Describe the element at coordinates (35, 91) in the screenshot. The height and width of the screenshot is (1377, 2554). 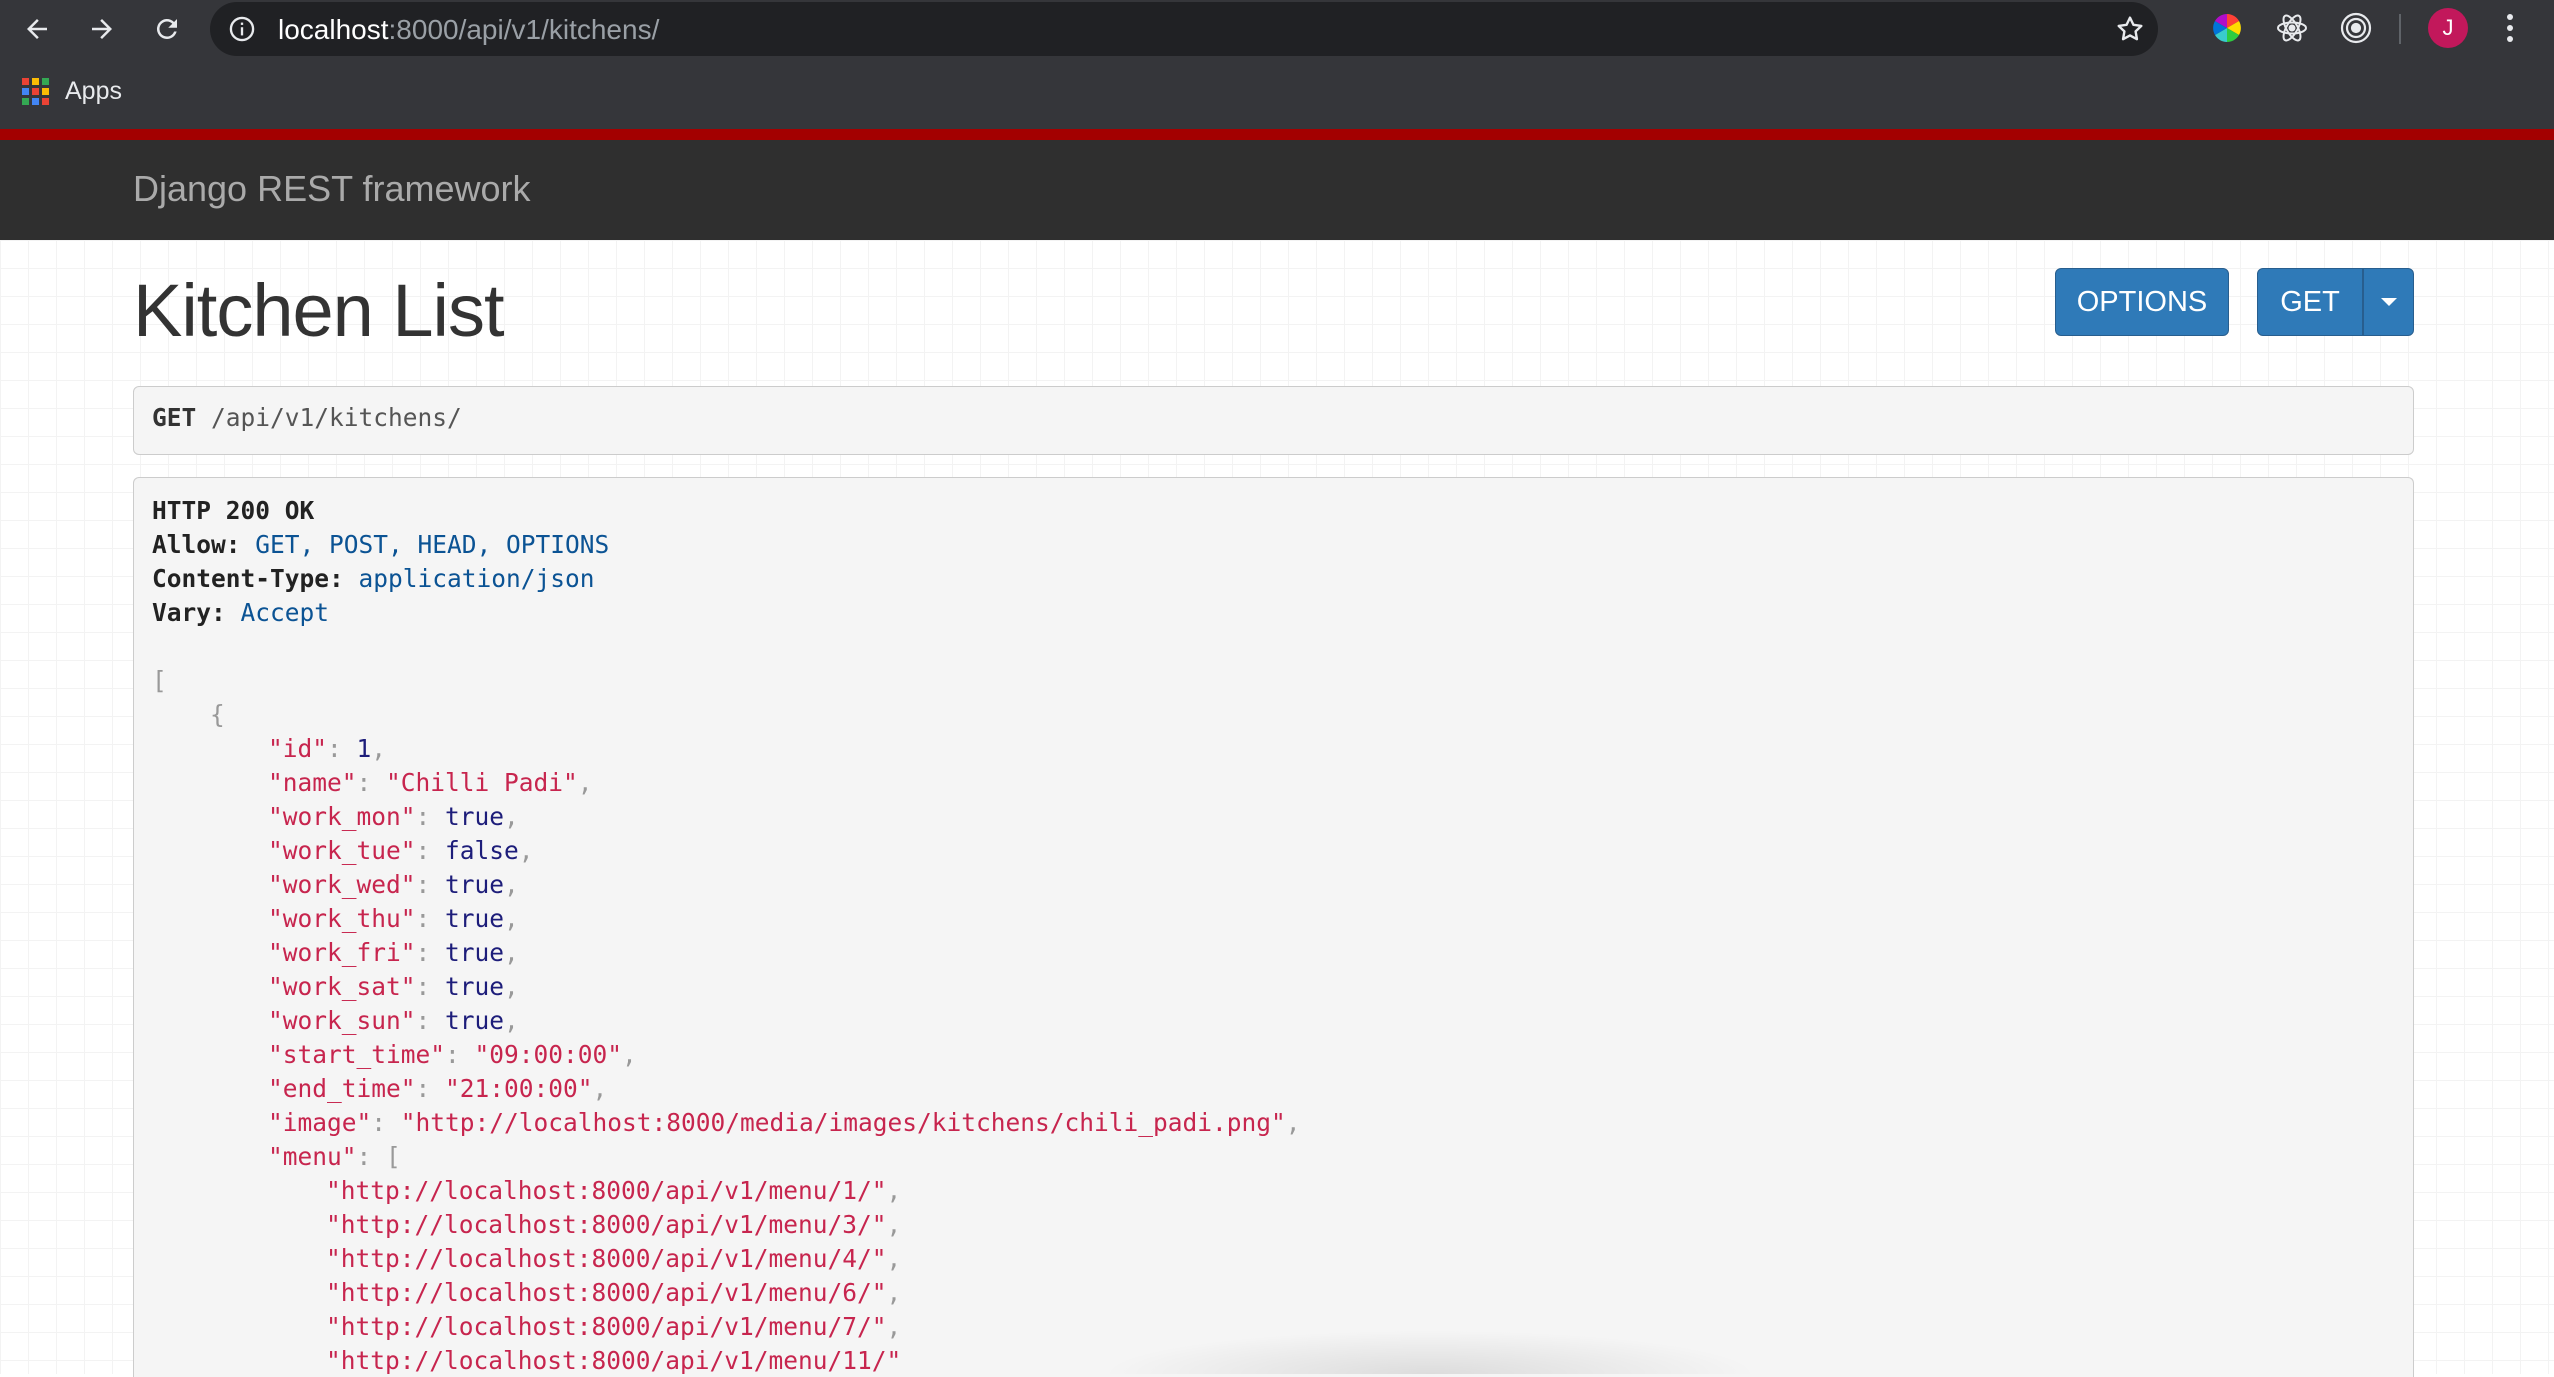
I see `apps-grid-icon` at that location.